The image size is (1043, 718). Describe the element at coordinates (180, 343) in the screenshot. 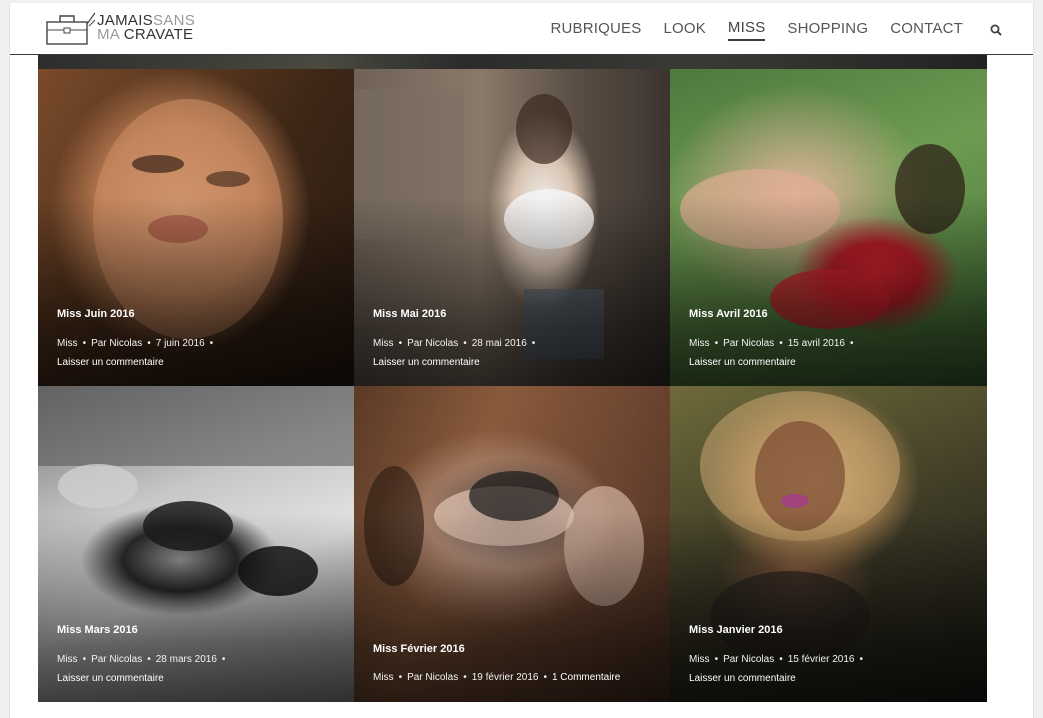

I see `post-date: 7 juin 2016` at that location.